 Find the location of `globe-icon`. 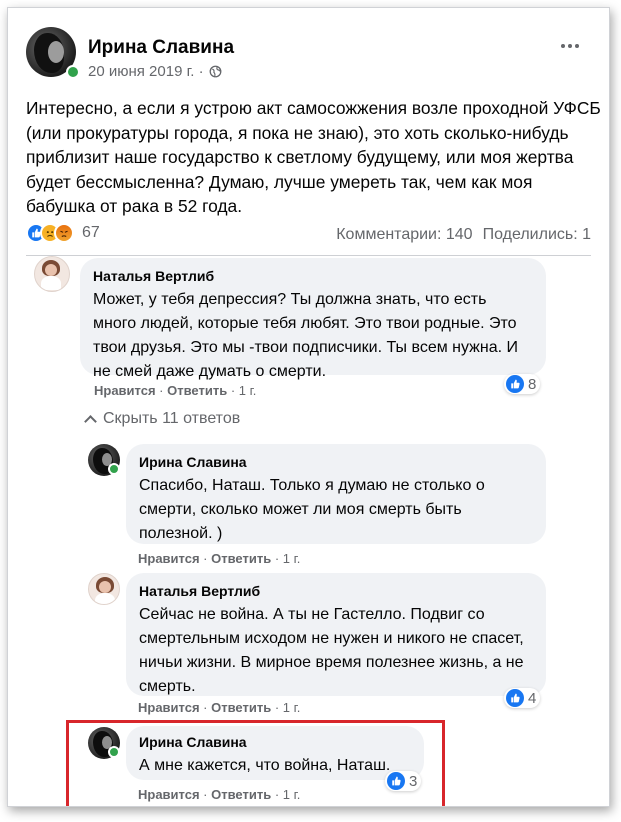

globe-icon is located at coordinates (215, 71).